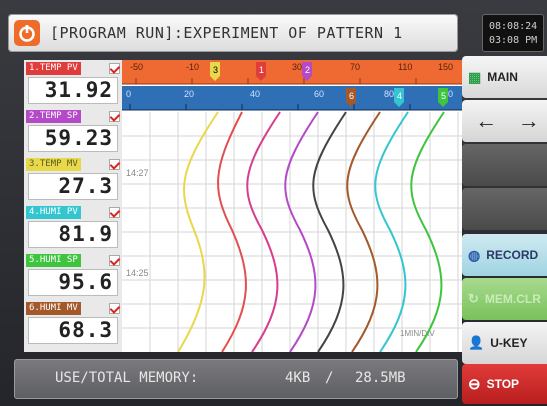 This screenshot has width=547, height=406. Describe the element at coordinates (261, 70) in the screenshot. I see `svg-text: 1` at that location.